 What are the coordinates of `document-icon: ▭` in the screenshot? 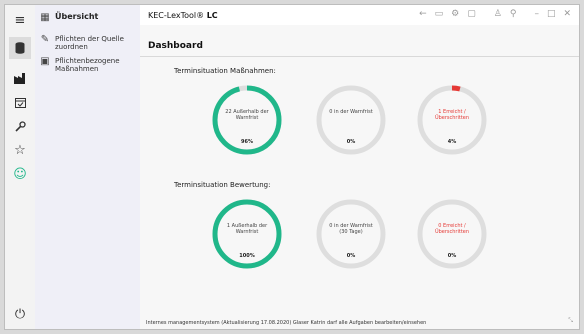 It's located at (439, 14).